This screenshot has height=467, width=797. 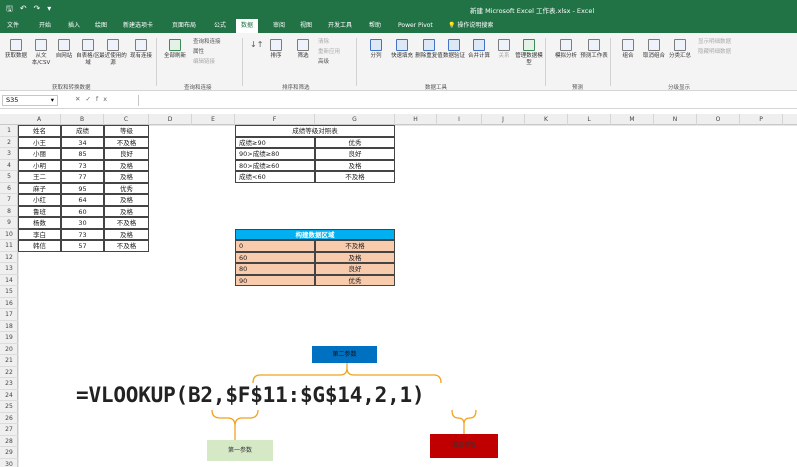 I want to click on callout-first-param: 第一参数, so click(x=240, y=450).